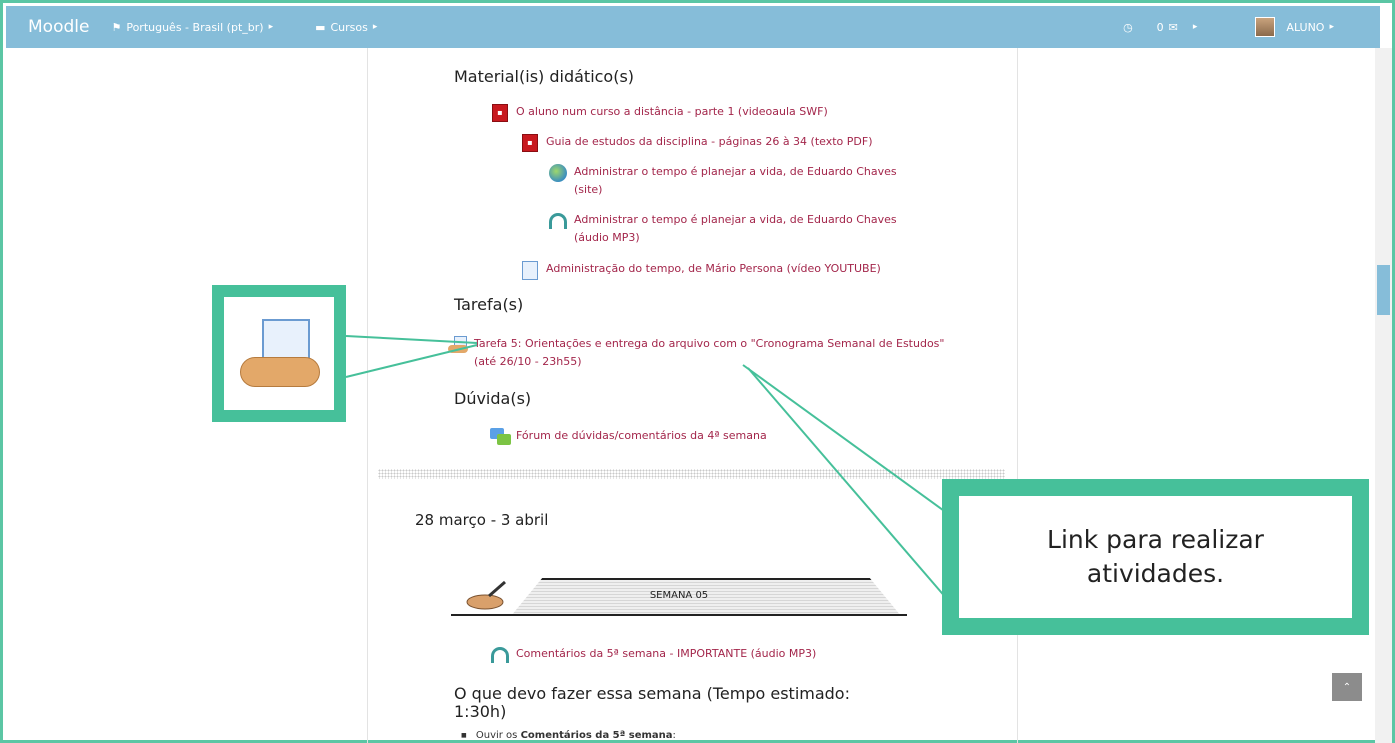 This screenshot has width=1395, height=743. I want to click on list-item: Ouvir os Comentários da 5ª semana:, so click(568, 735).